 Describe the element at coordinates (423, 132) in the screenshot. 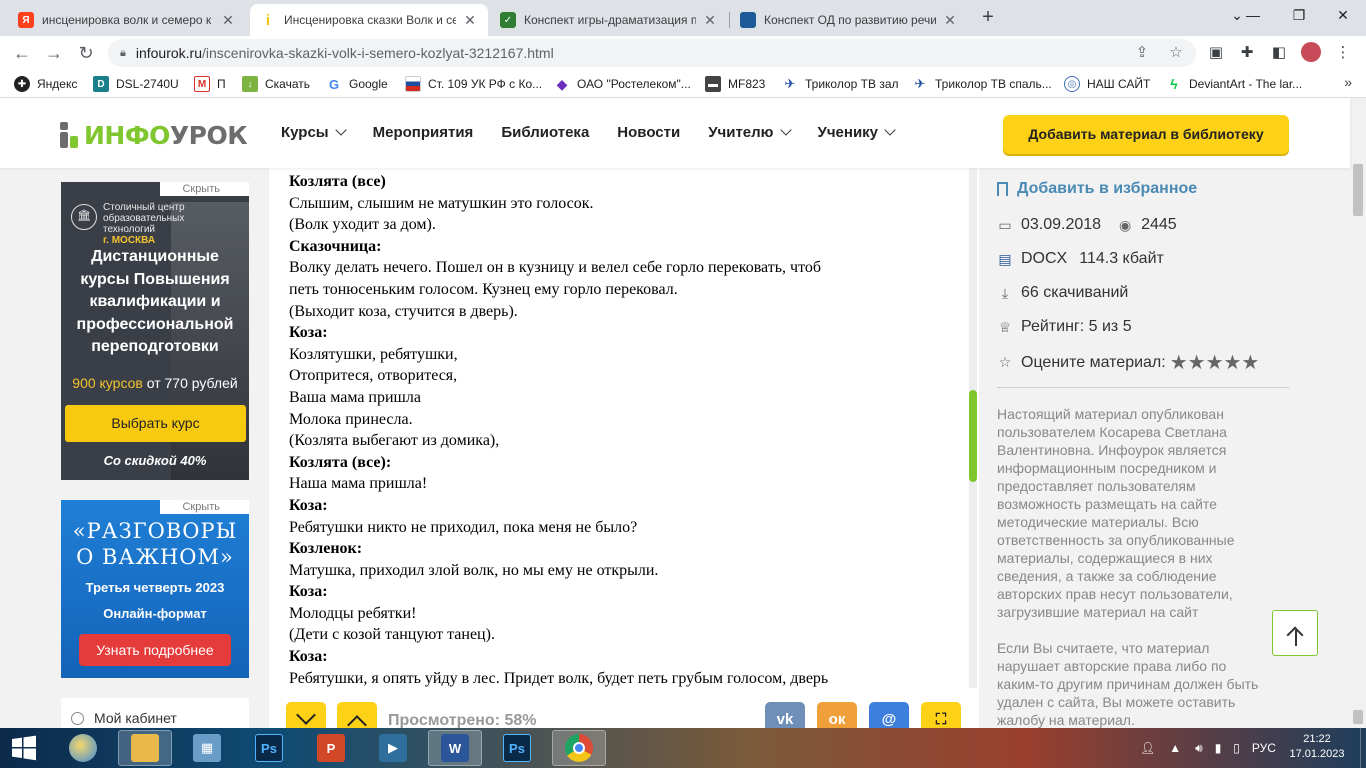

I see `nav-events: Мероприятия` at that location.